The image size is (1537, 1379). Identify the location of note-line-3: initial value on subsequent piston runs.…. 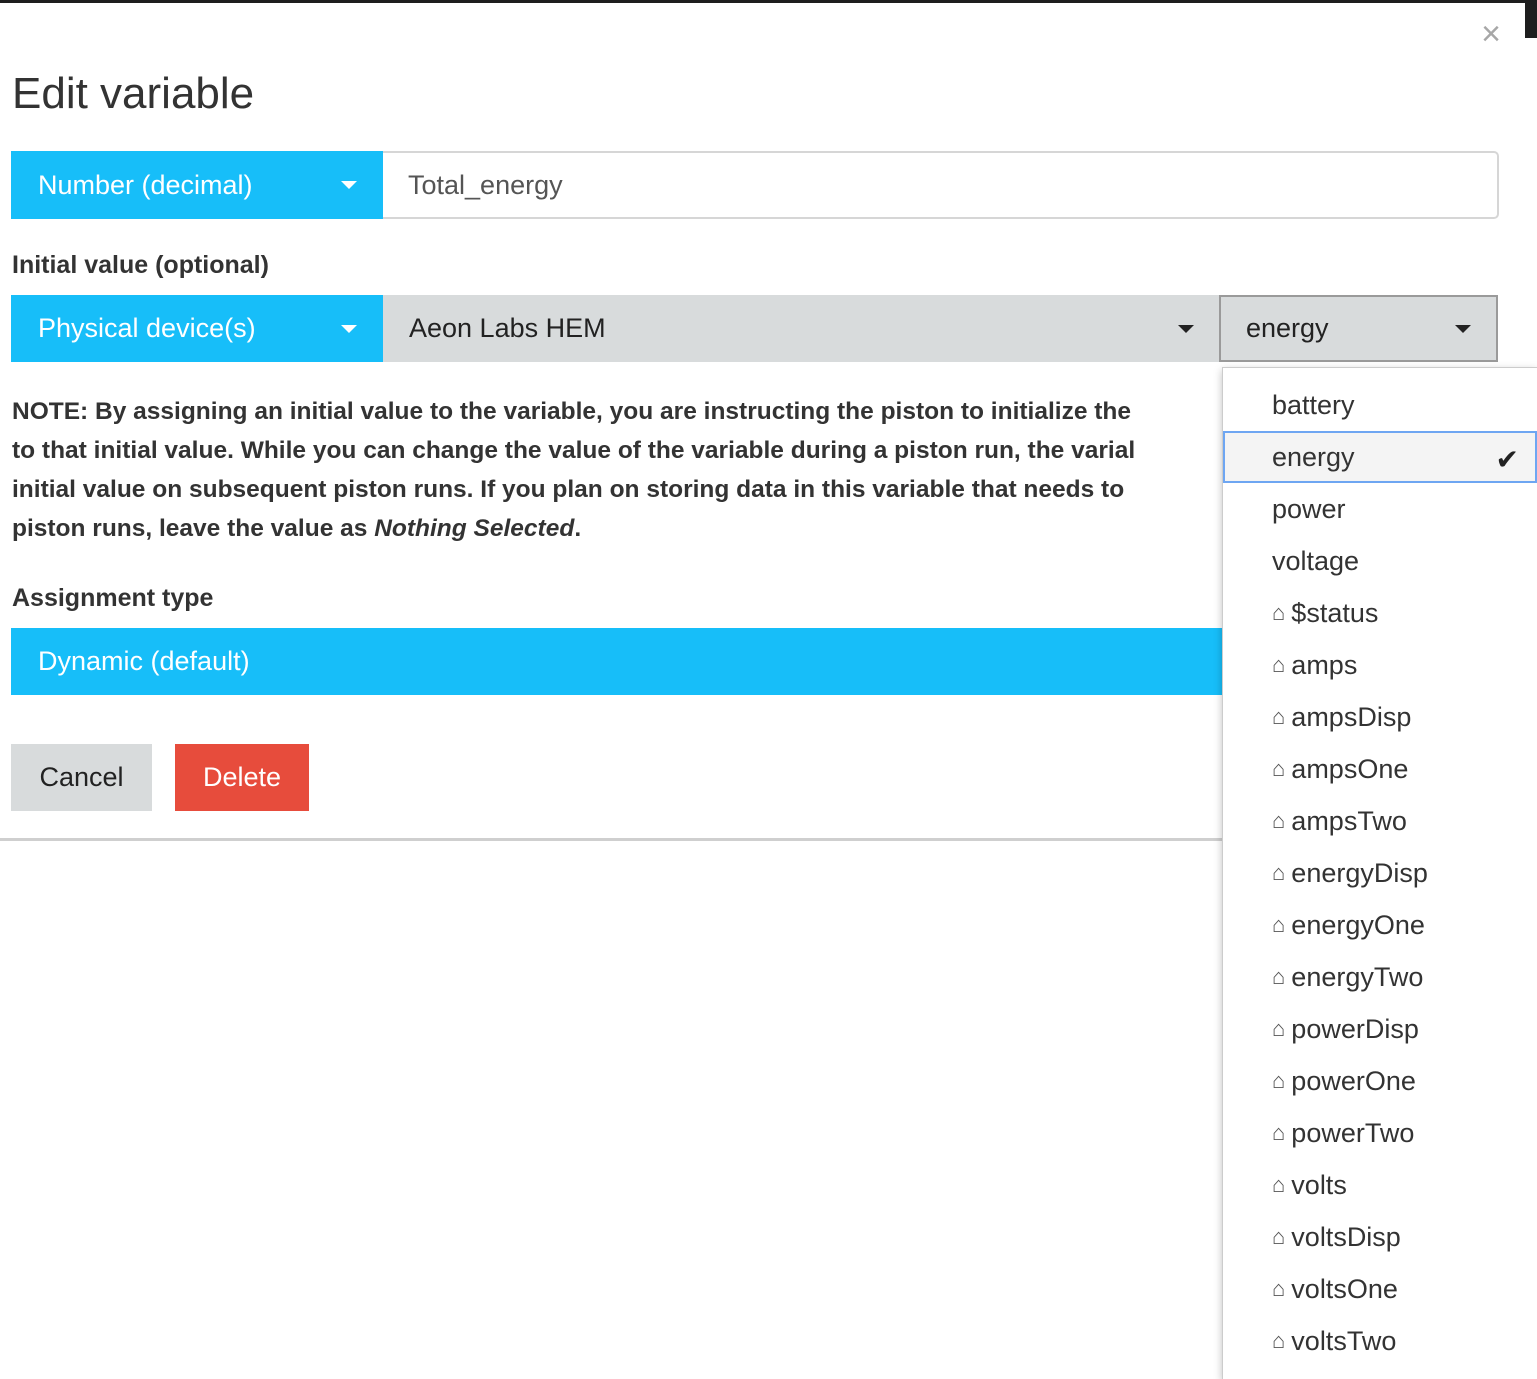
(568, 489).